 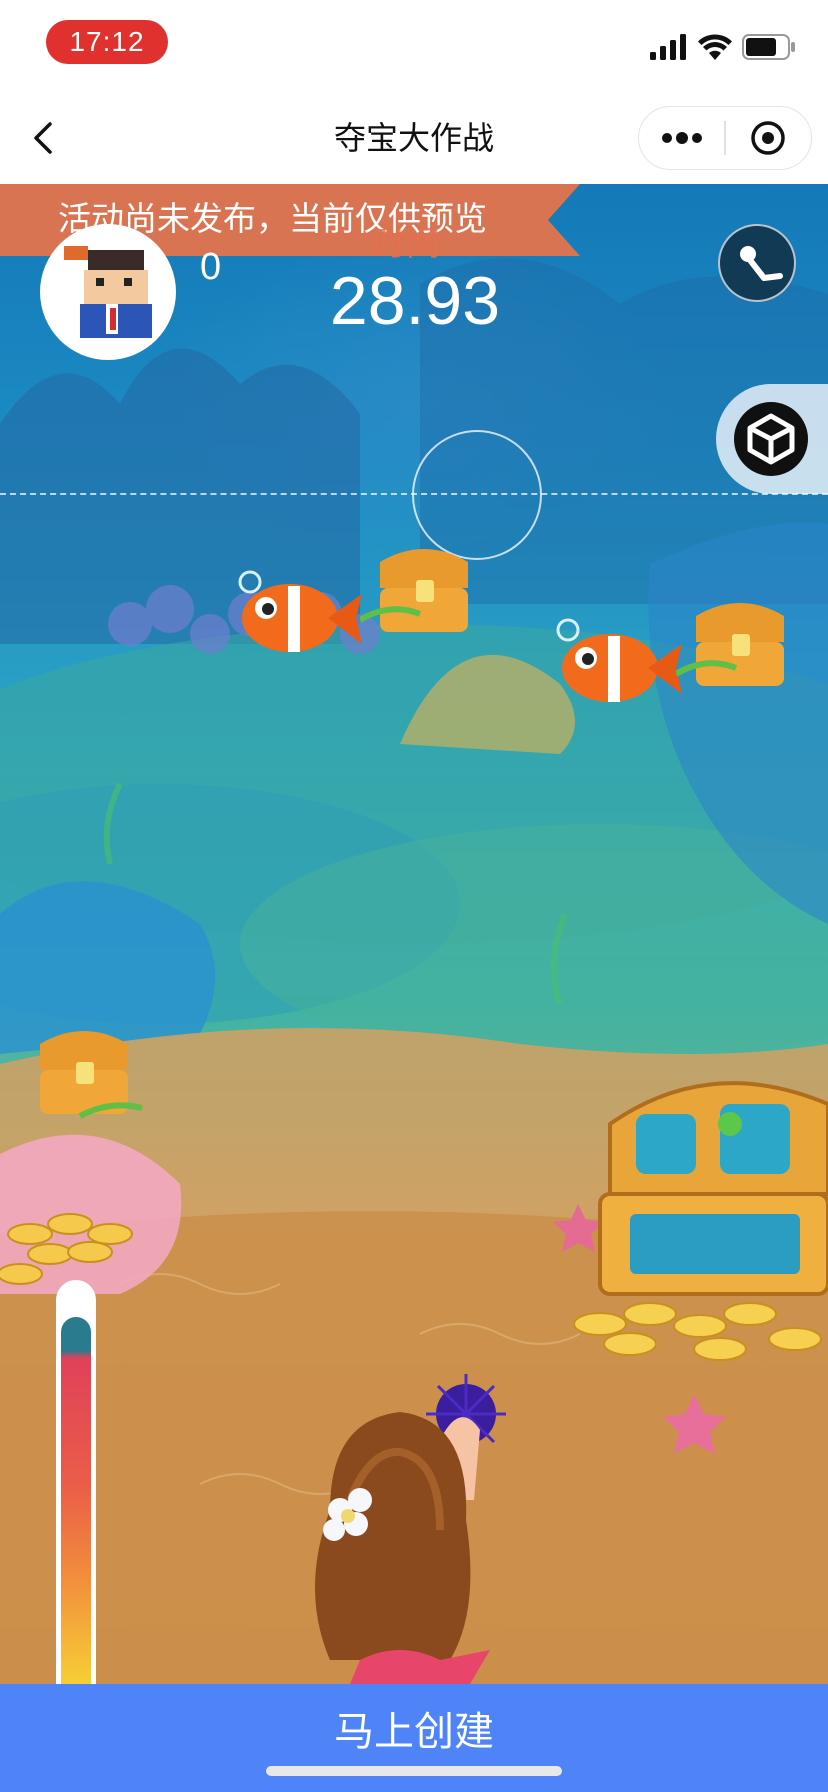 I want to click on unity-logo-icon, so click(x=771, y=439).